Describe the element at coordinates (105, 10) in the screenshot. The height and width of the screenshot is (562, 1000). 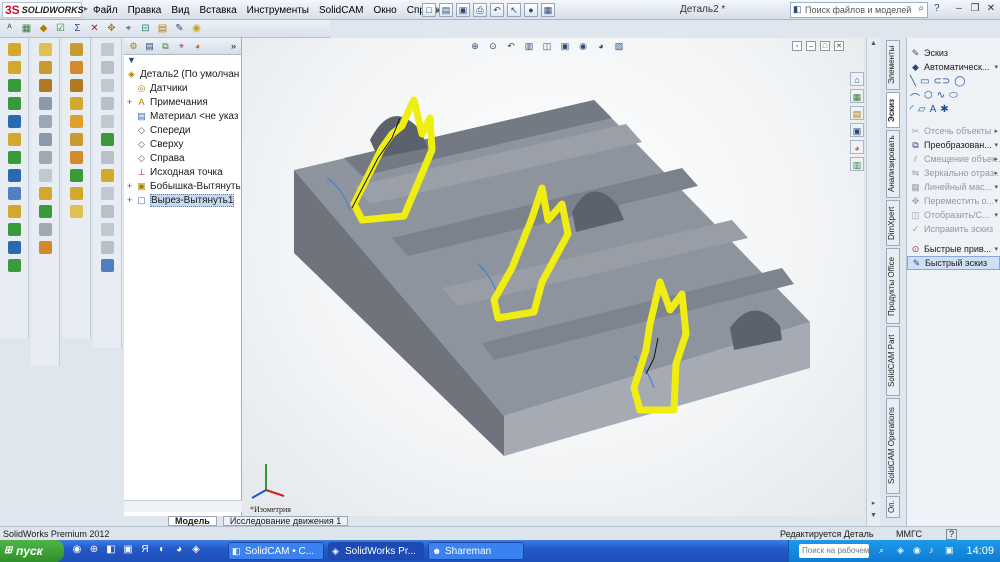
I see `menu-file: Файл` at that location.